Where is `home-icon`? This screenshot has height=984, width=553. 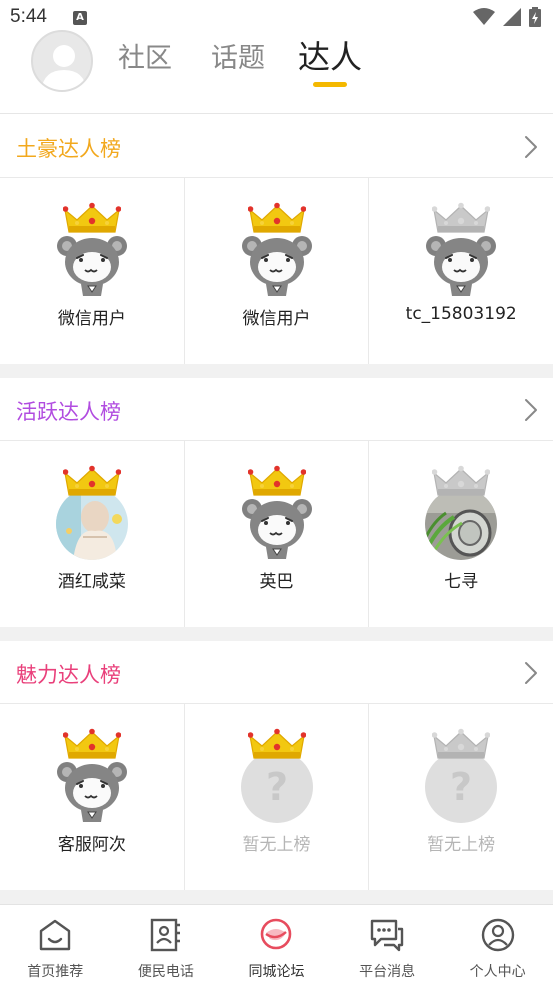
home-icon is located at coordinates (55, 935).